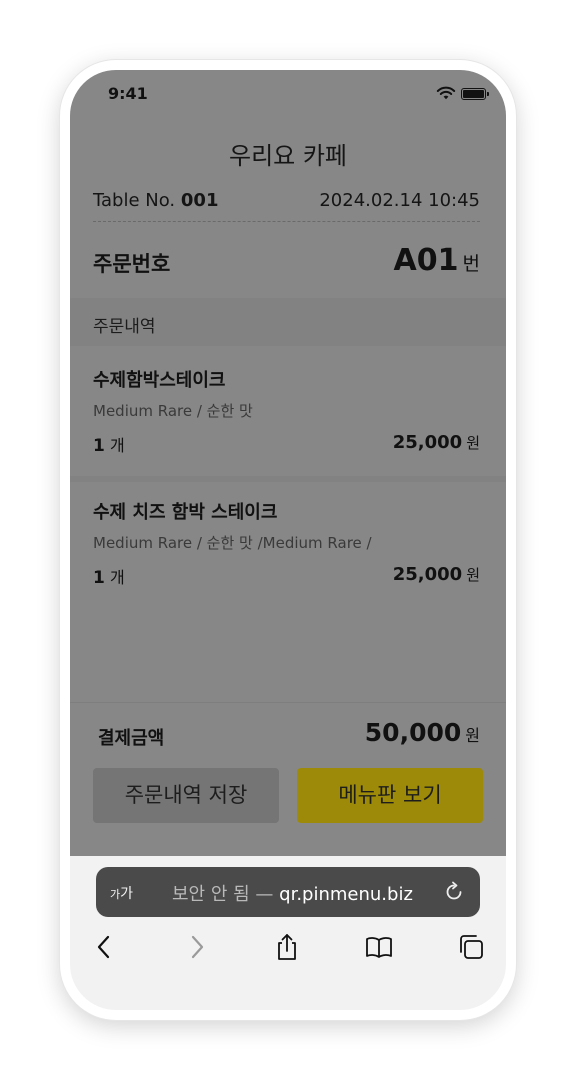 Image resolution: width=576 pixels, height=1080 pixels. I want to click on wifi-icon, so click(446, 93).